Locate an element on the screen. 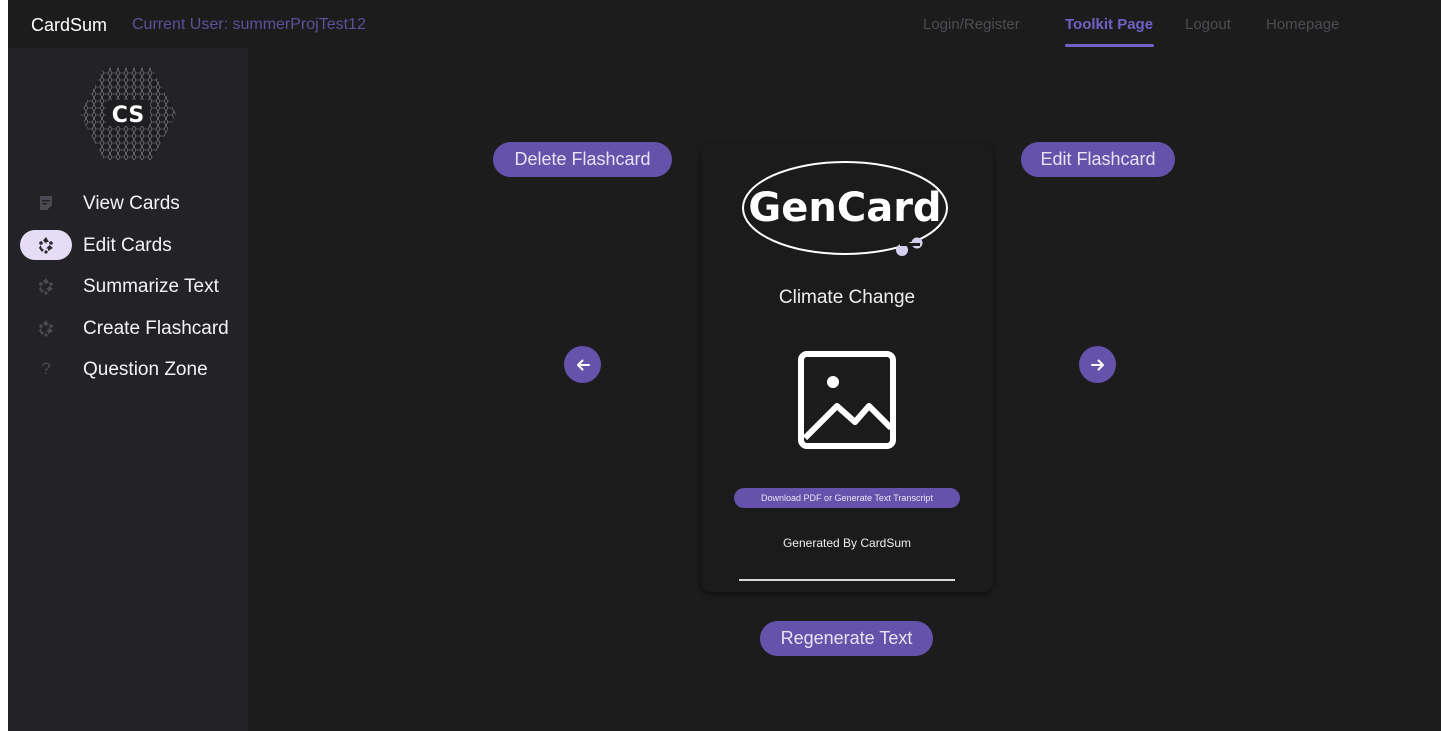 The width and height of the screenshot is (1441, 731). nav-homepage: Homepage is located at coordinates (1302, 24).